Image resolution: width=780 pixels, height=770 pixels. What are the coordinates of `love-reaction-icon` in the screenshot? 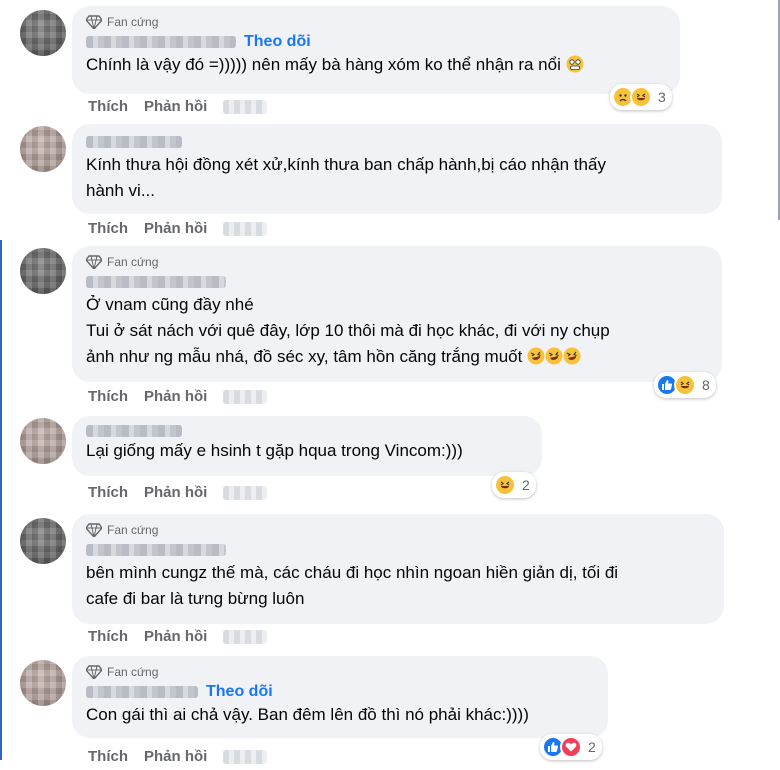 It's located at (571, 747).